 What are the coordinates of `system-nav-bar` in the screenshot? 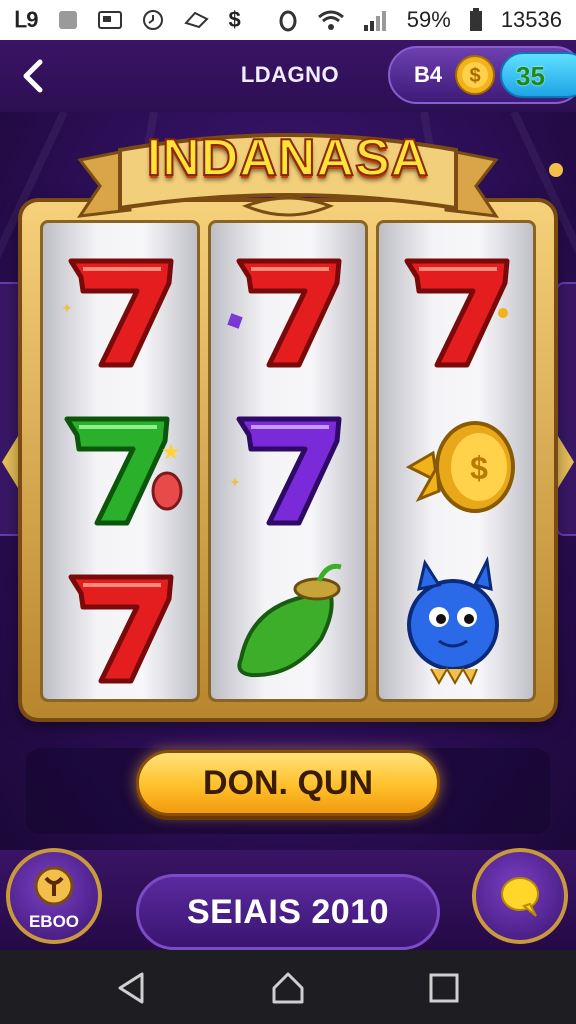 It's located at (288, 987).